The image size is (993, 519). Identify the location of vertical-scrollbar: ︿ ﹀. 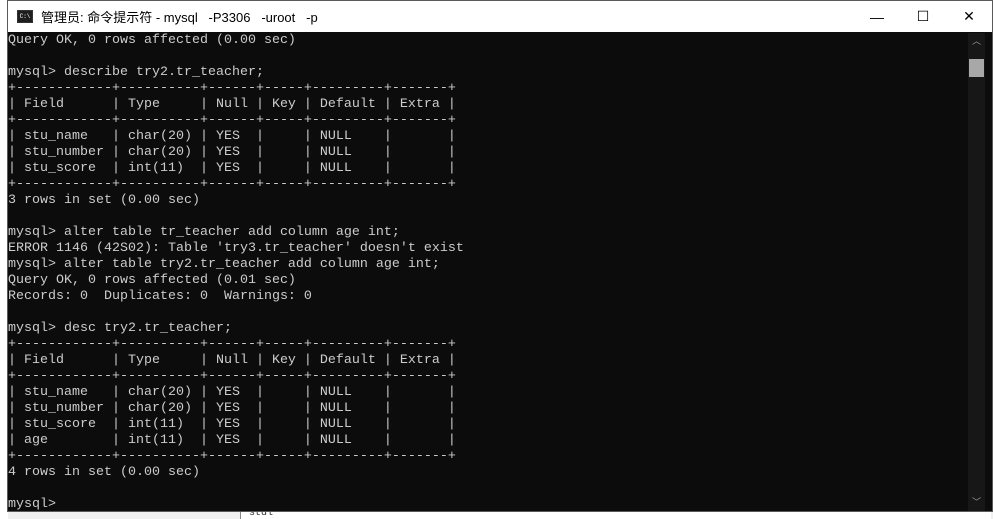
(976, 272).